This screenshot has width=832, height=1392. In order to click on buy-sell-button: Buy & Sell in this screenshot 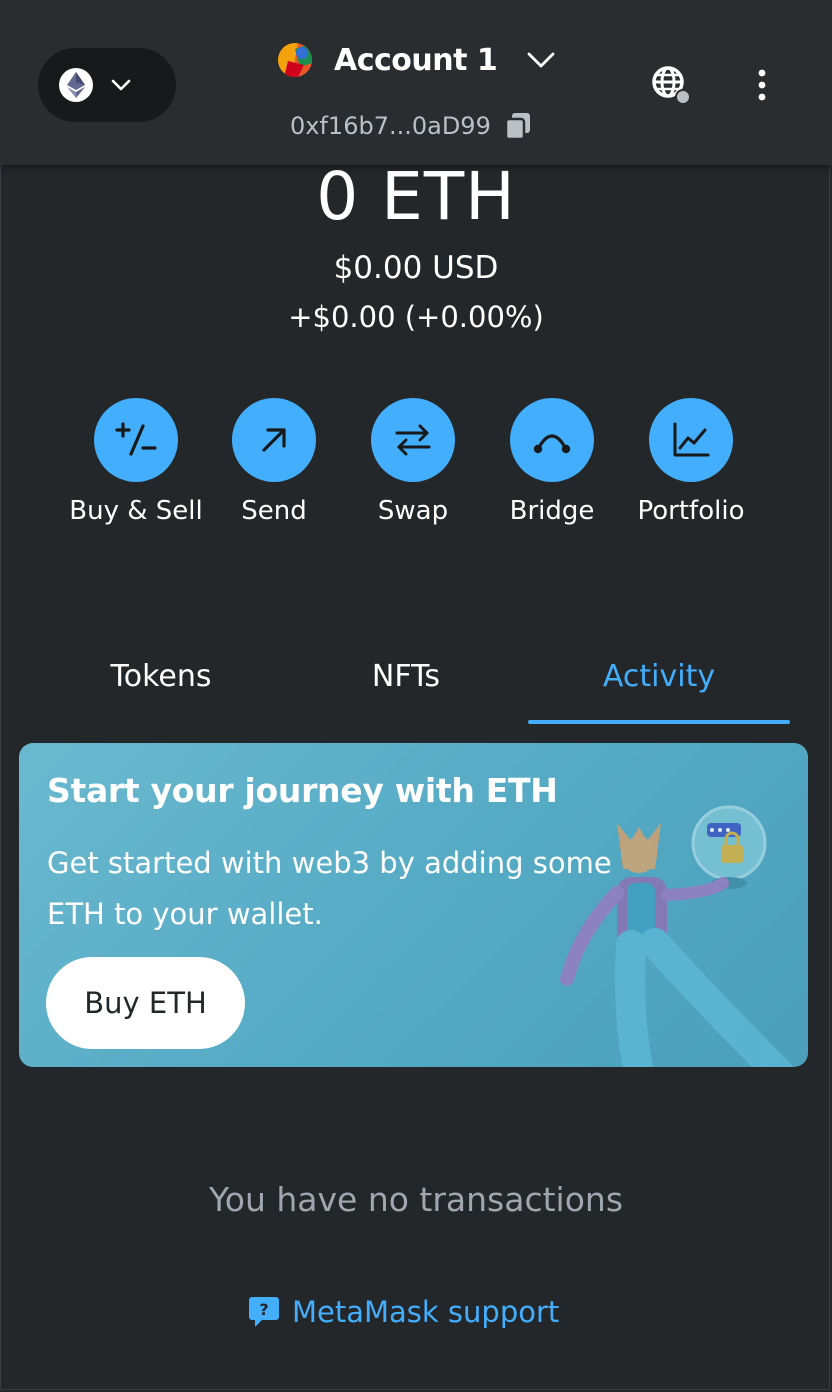, I will do `click(136, 462)`.